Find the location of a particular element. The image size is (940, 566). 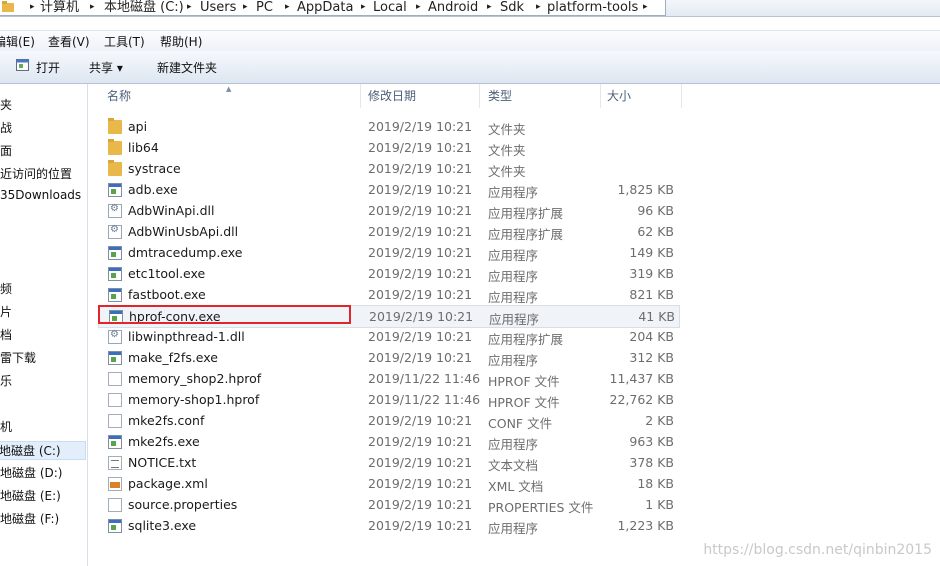

breadcrumb-item: 本地磁盘 (C:) is located at coordinates (144, 7).